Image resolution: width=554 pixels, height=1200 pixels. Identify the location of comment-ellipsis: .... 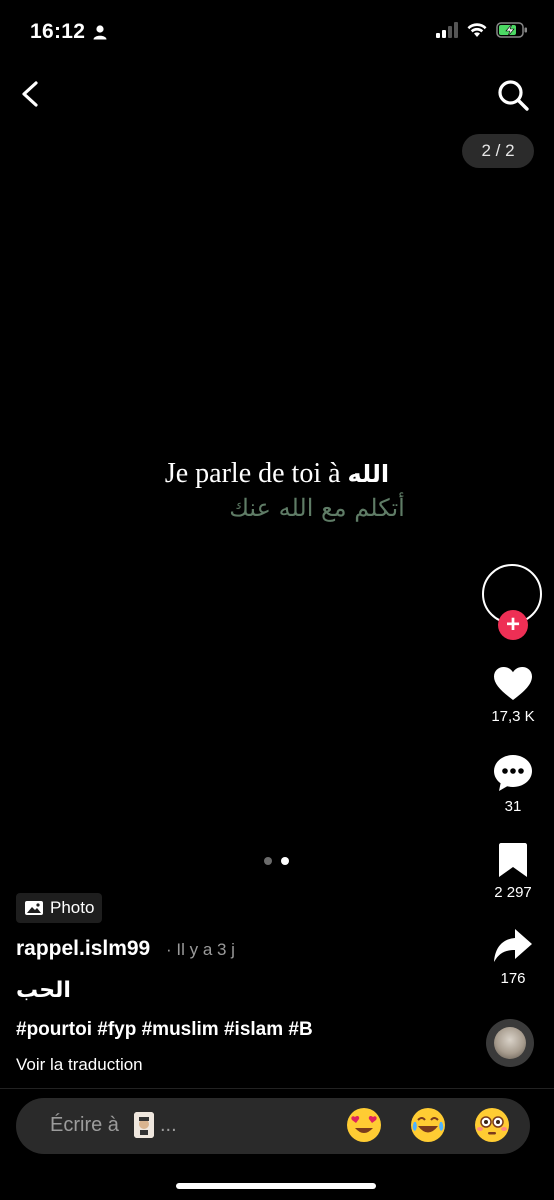
(168, 1125).